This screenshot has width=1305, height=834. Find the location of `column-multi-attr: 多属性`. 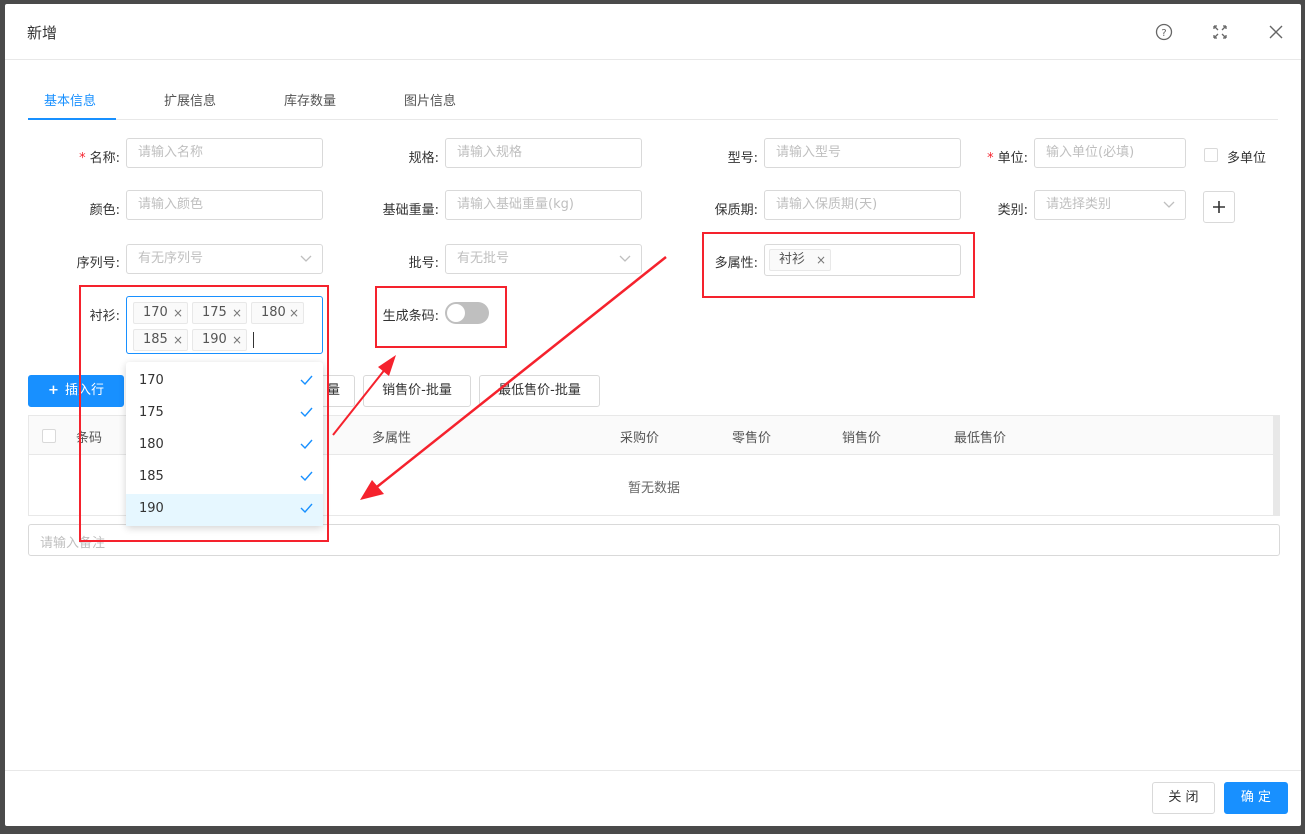

column-multi-attr: 多属性 is located at coordinates (392, 438).